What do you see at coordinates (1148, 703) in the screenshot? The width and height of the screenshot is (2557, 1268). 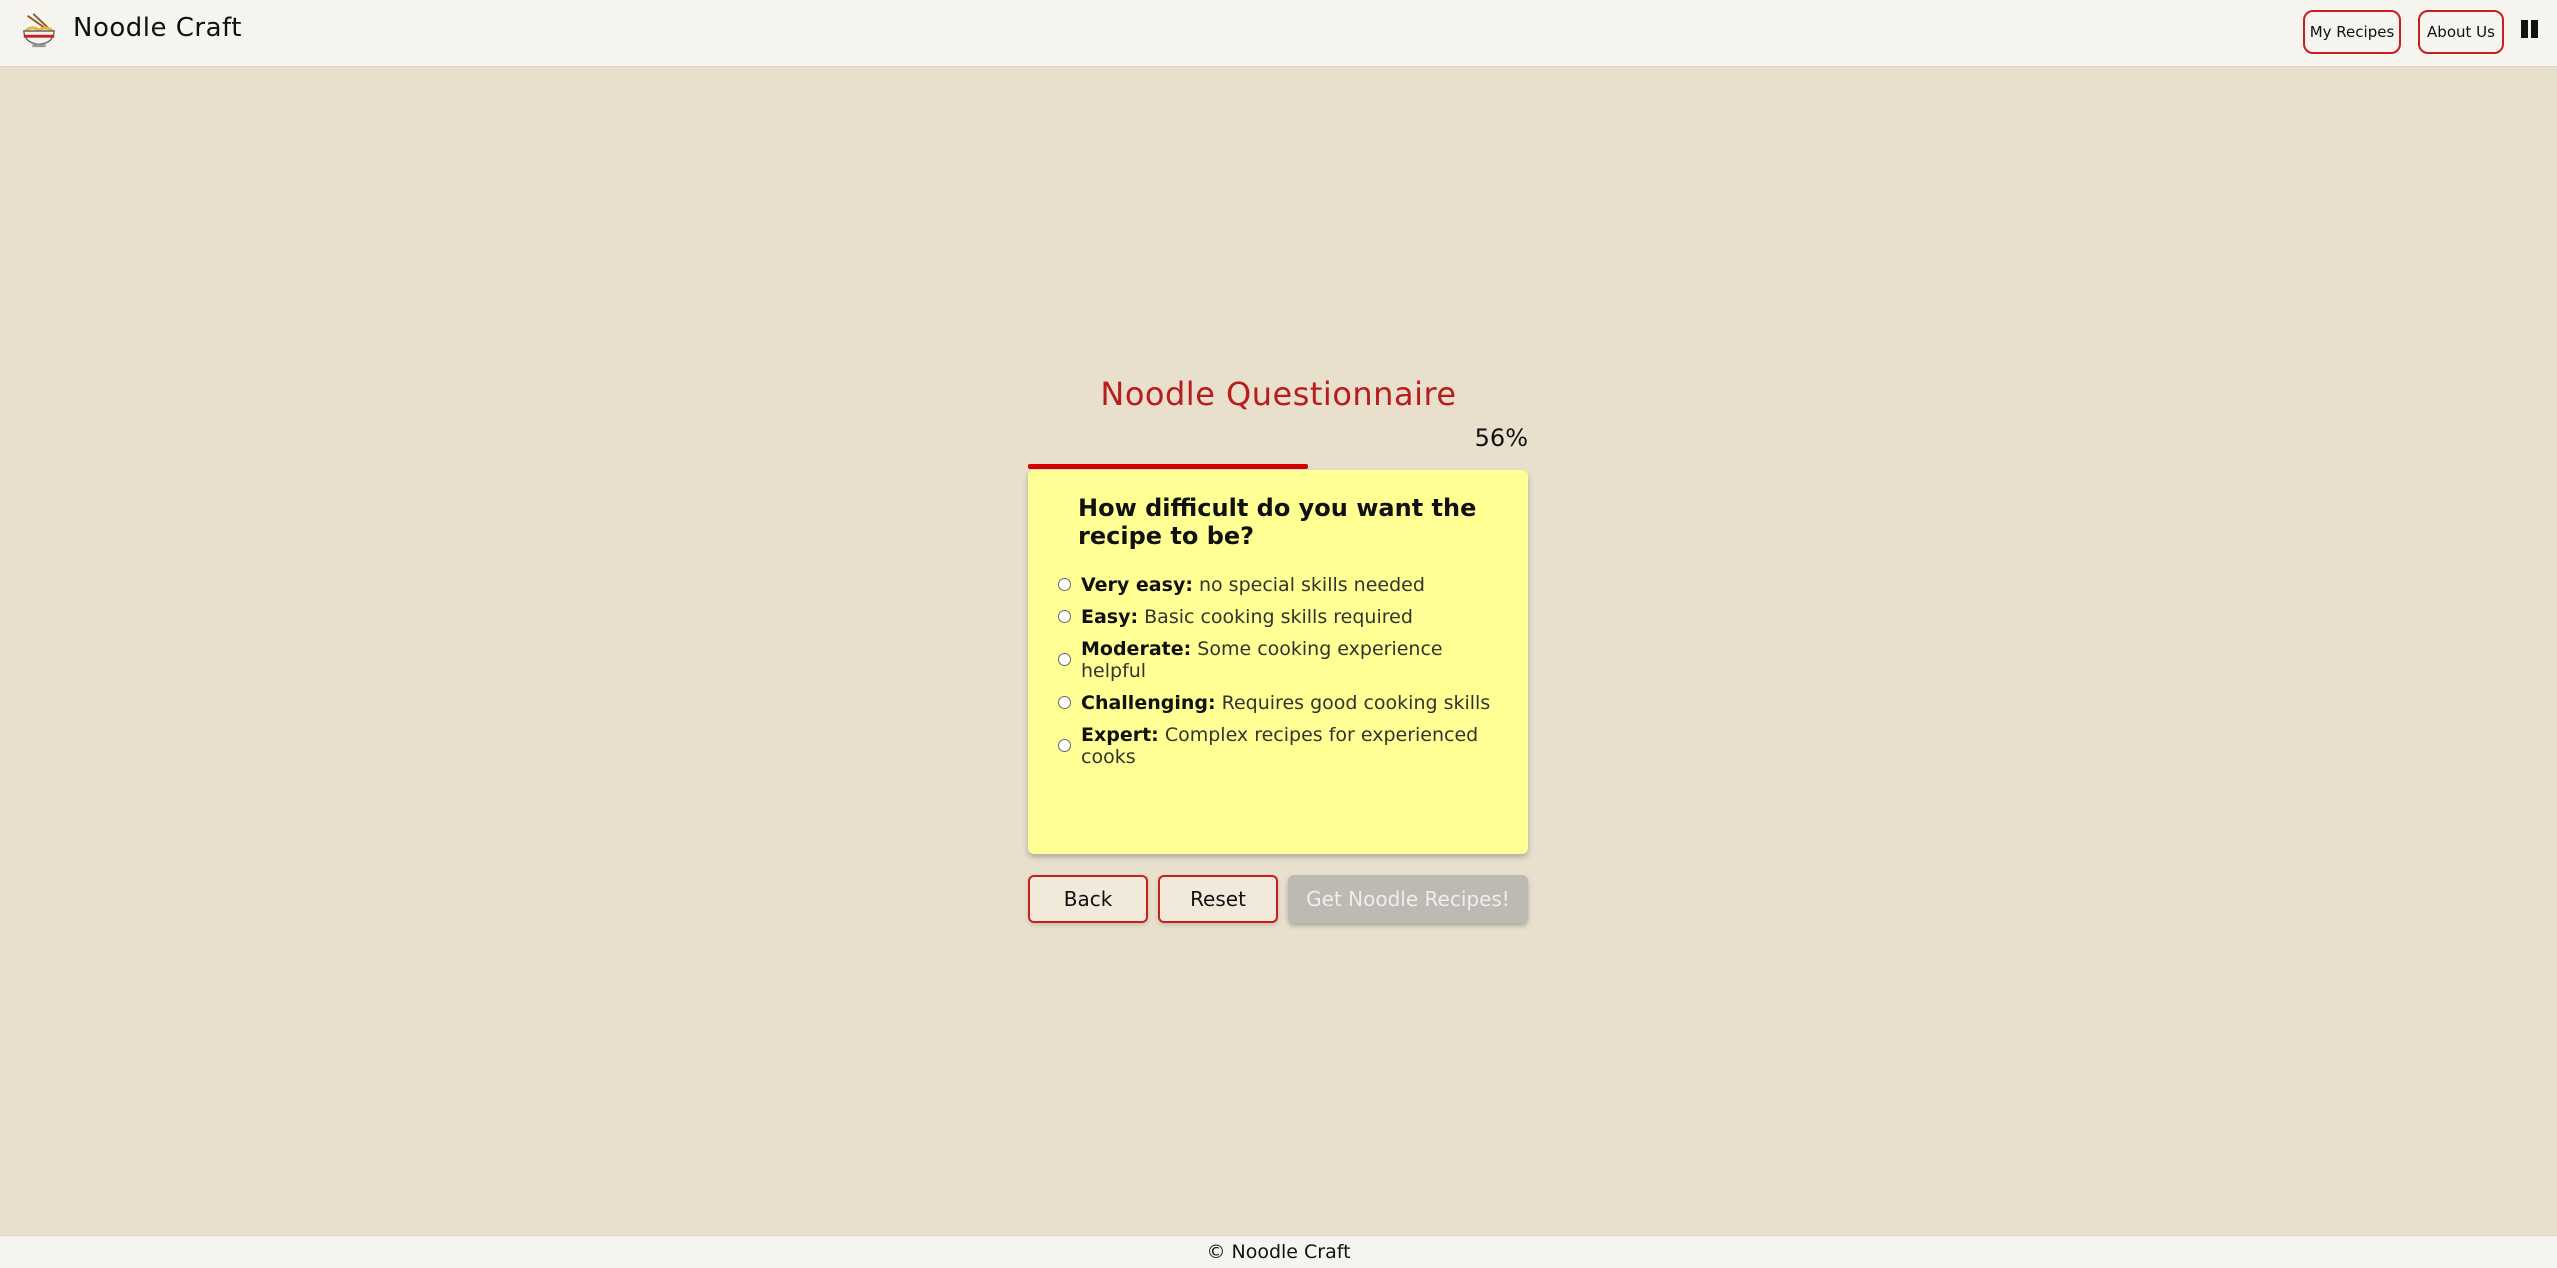 I see `option-label: Challenging:` at bounding box center [1148, 703].